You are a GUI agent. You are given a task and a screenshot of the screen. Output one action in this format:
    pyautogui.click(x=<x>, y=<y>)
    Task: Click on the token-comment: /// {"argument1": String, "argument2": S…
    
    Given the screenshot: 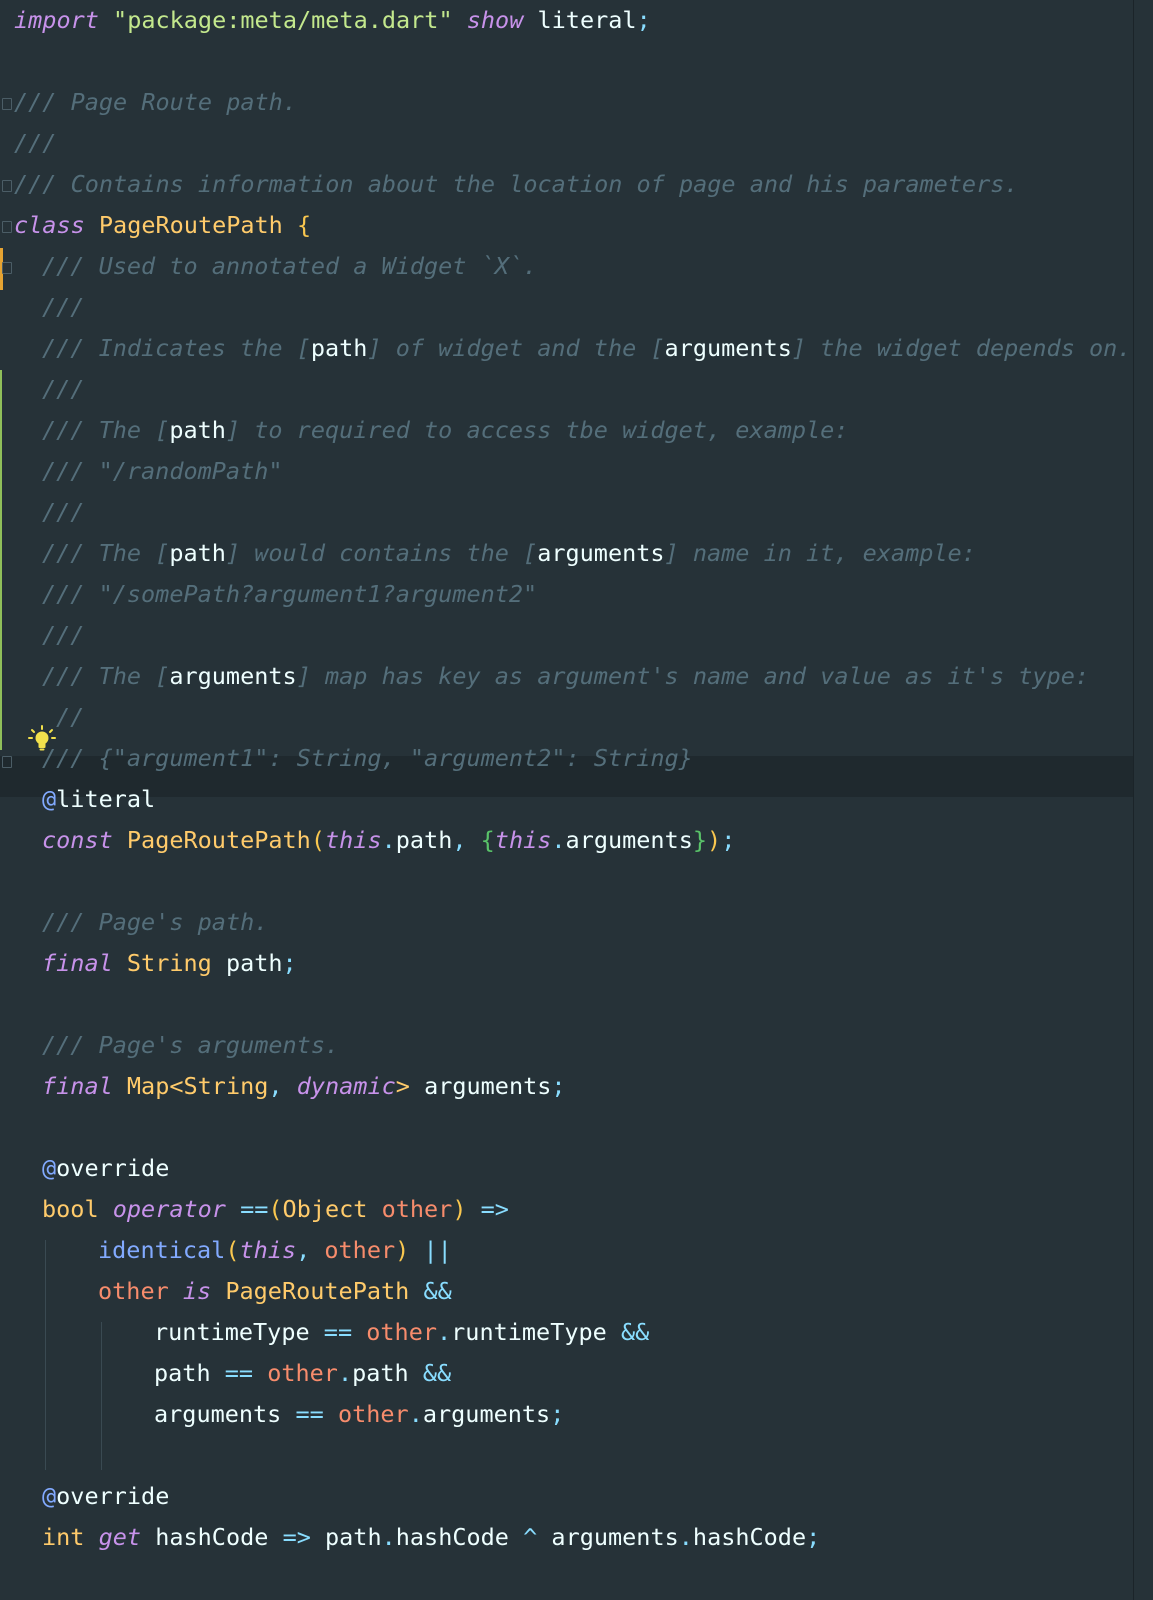 What is the action you would take?
    pyautogui.click(x=367, y=758)
    